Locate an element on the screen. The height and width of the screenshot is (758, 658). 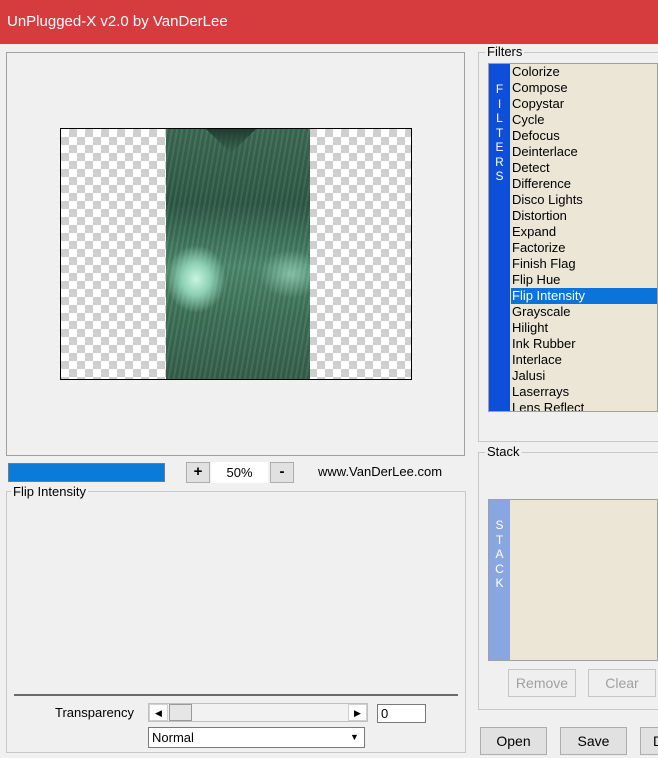
partial-button: D is located at coordinates (649, 741).